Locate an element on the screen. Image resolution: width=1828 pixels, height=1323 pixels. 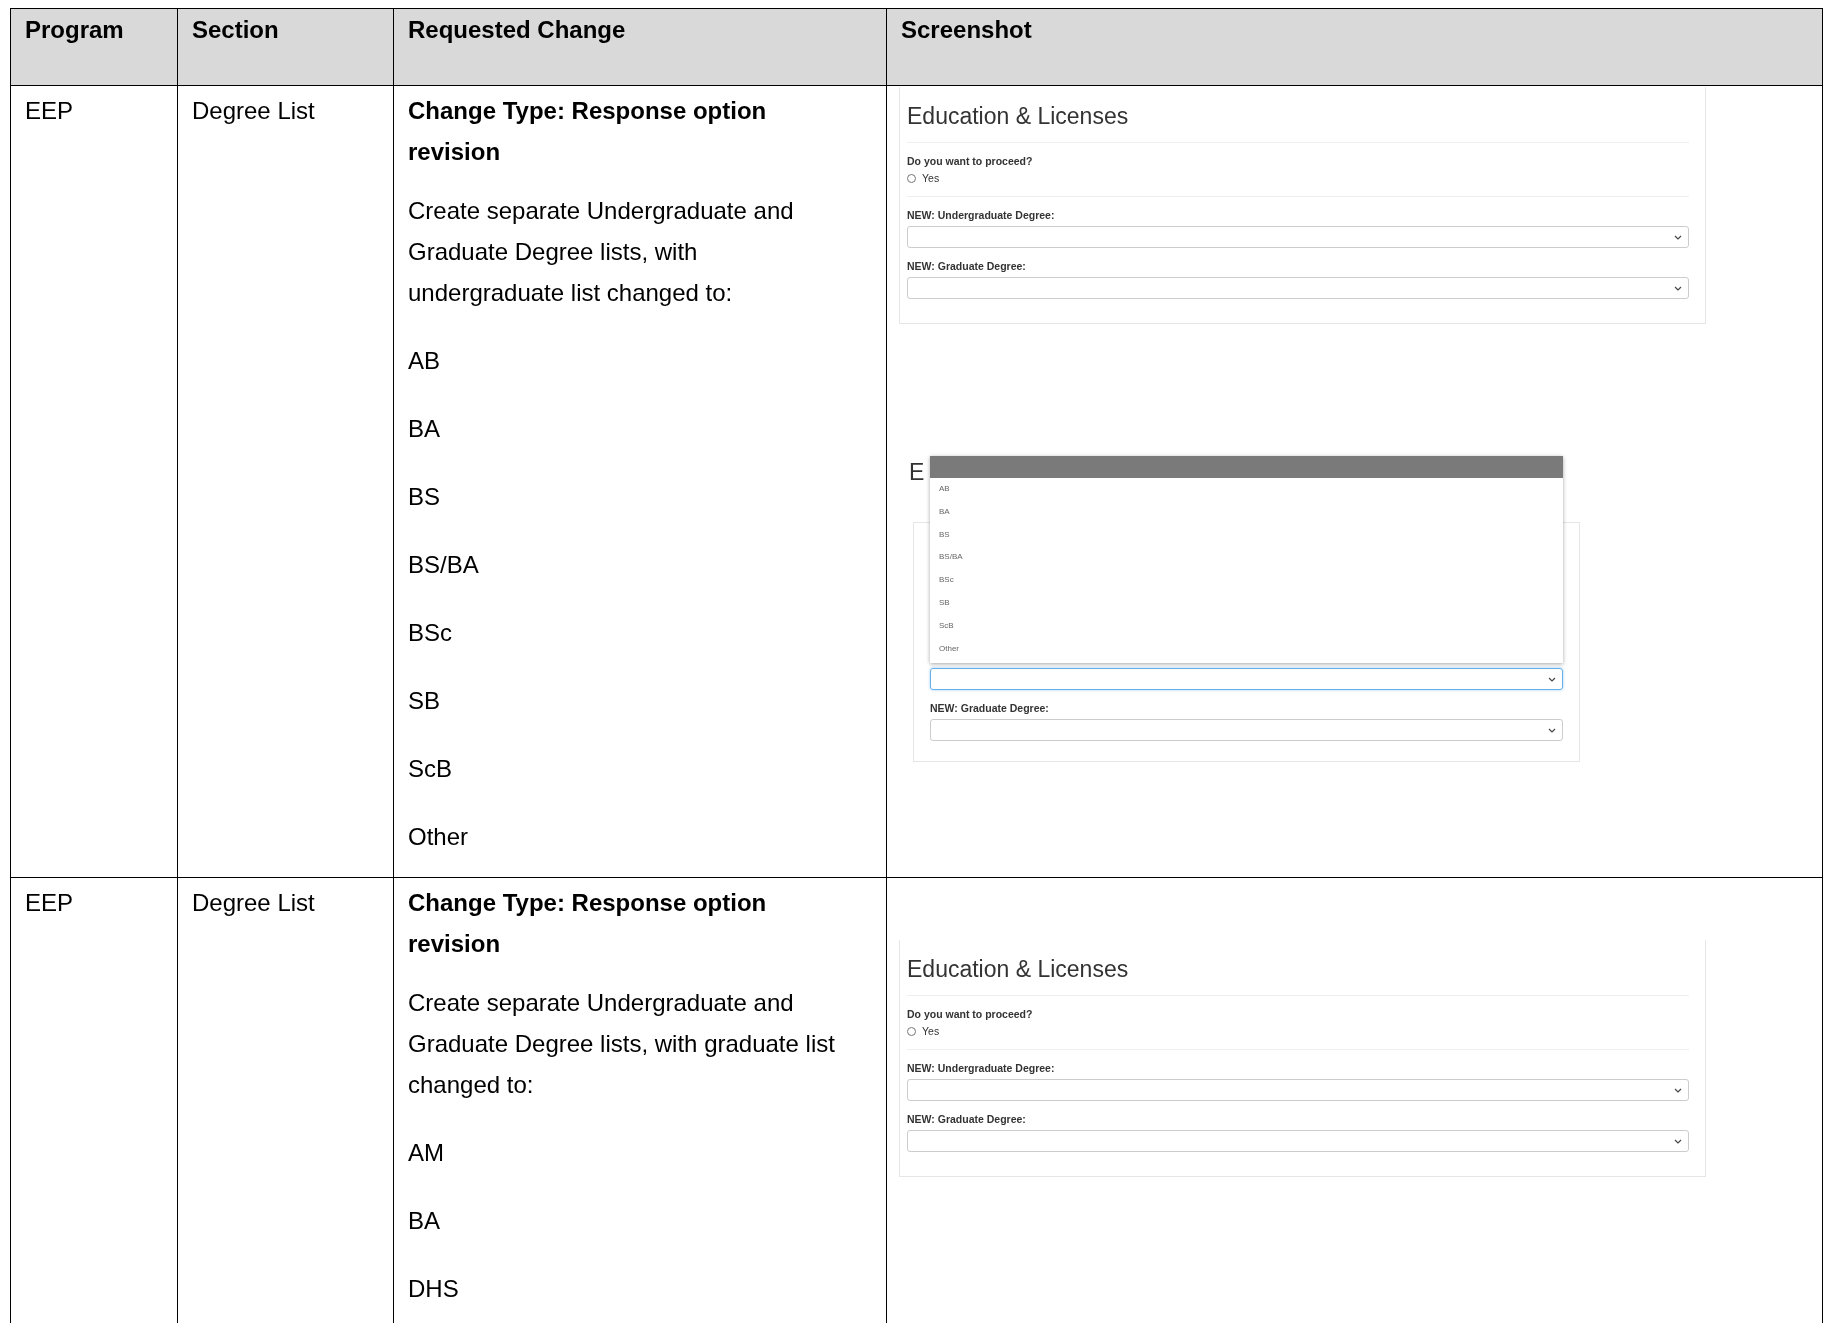
dropdown-option: BS/BA is located at coordinates (1246, 558).